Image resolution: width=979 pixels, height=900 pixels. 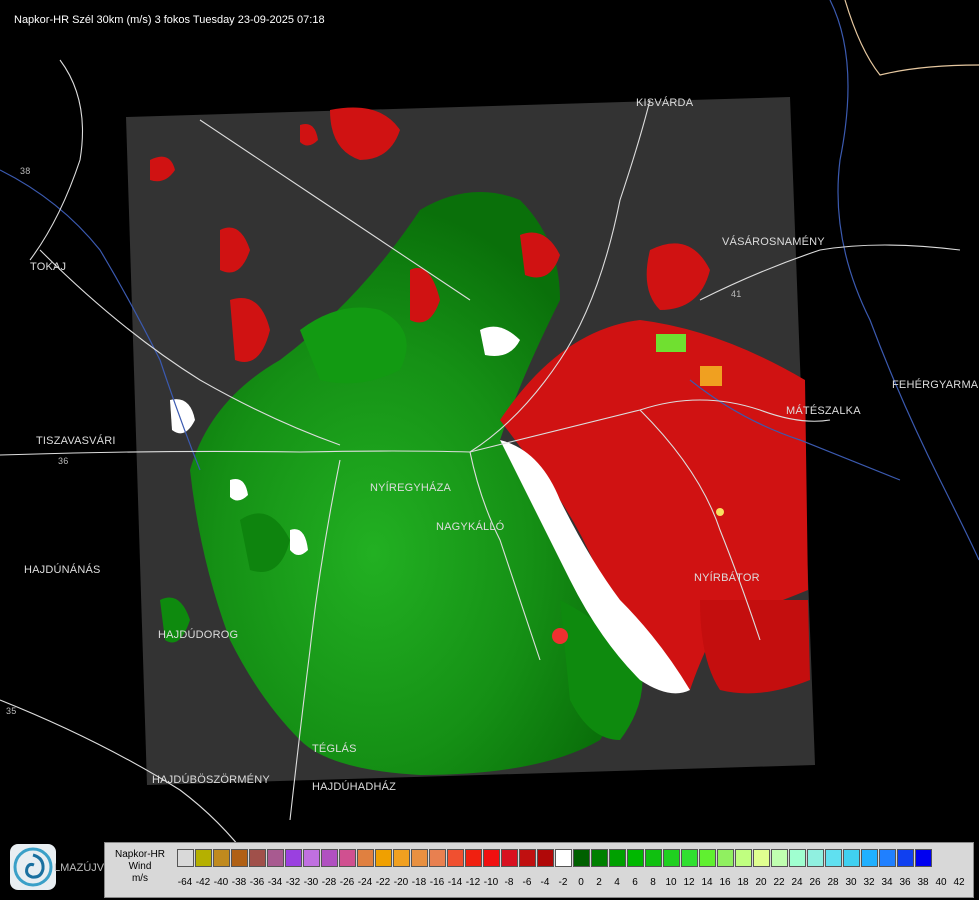 I want to click on legend-tick-label: -22, so click(x=383, y=882).